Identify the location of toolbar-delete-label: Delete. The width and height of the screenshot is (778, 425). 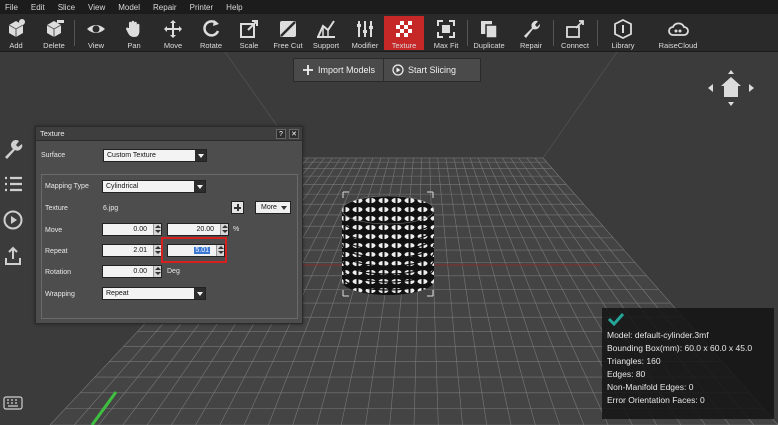
(54, 45).